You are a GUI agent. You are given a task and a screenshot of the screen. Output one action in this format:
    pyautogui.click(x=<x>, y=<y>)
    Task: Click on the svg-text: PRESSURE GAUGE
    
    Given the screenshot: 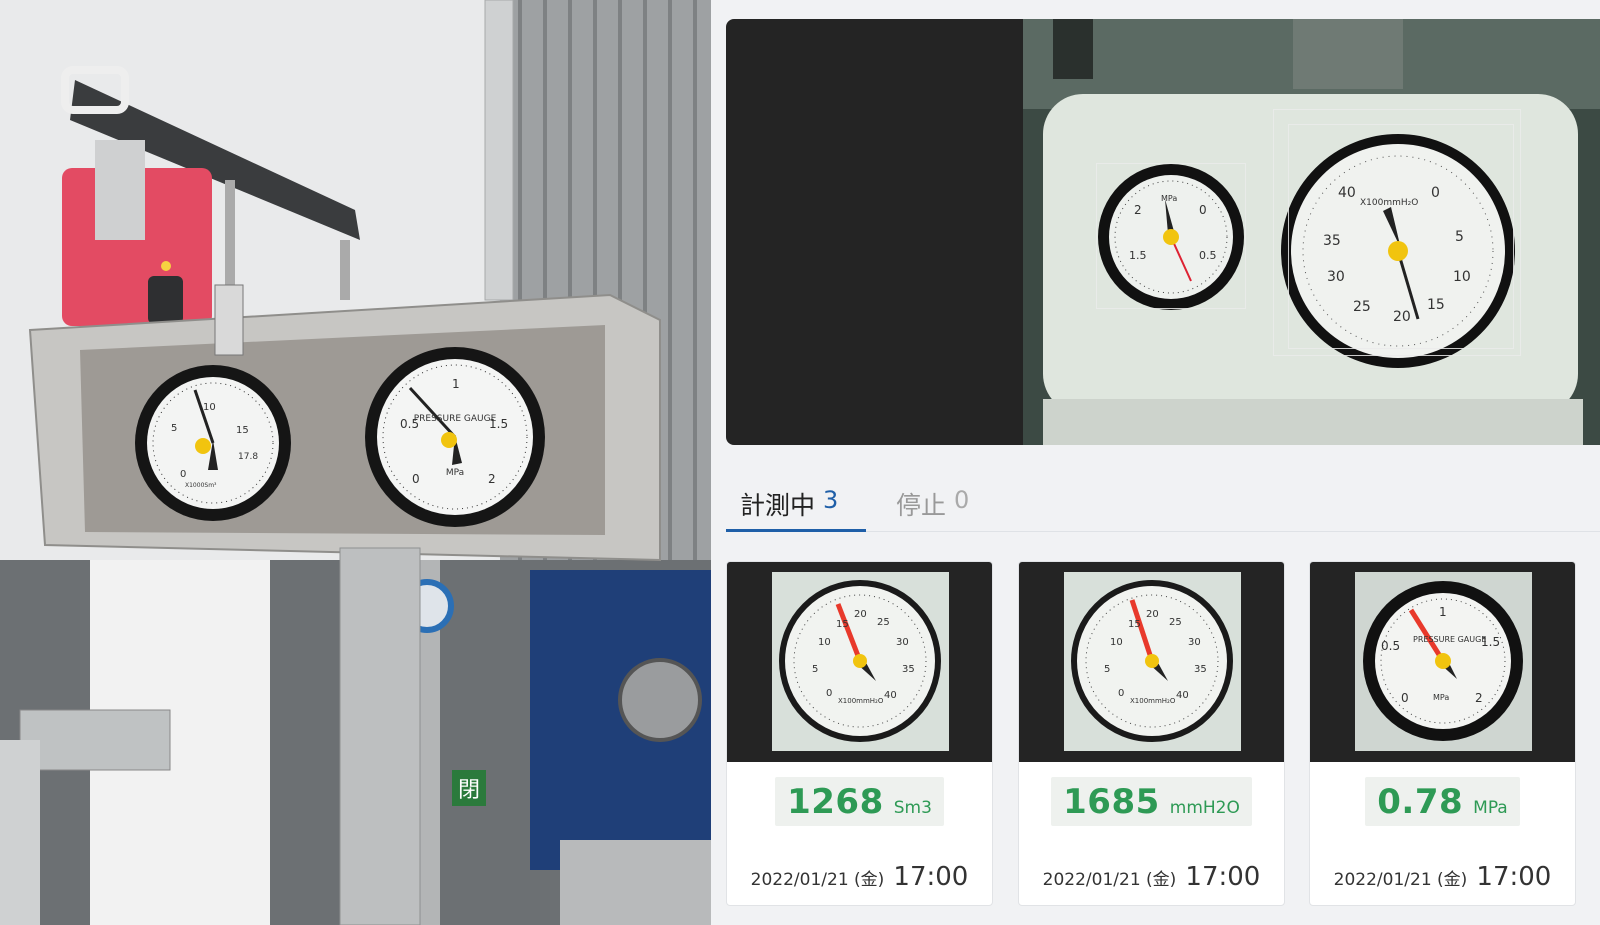 What is the action you would take?
    pyautogui.click(x=1449, y=639)
    